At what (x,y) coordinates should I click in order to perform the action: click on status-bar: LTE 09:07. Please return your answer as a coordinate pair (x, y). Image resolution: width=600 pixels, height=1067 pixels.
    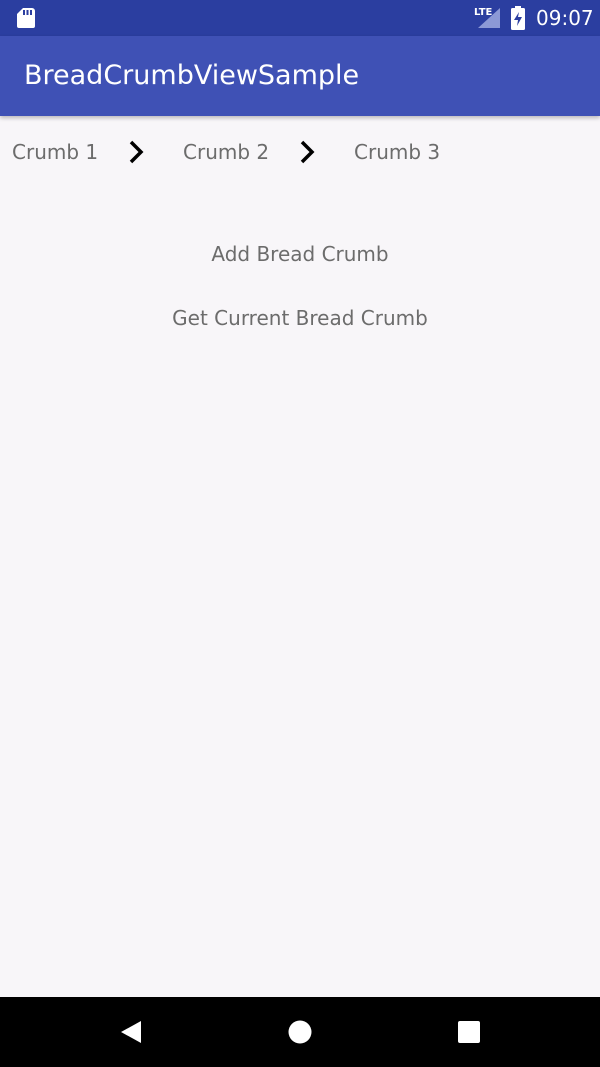
    Looking at the image, I should click on (300, 18).